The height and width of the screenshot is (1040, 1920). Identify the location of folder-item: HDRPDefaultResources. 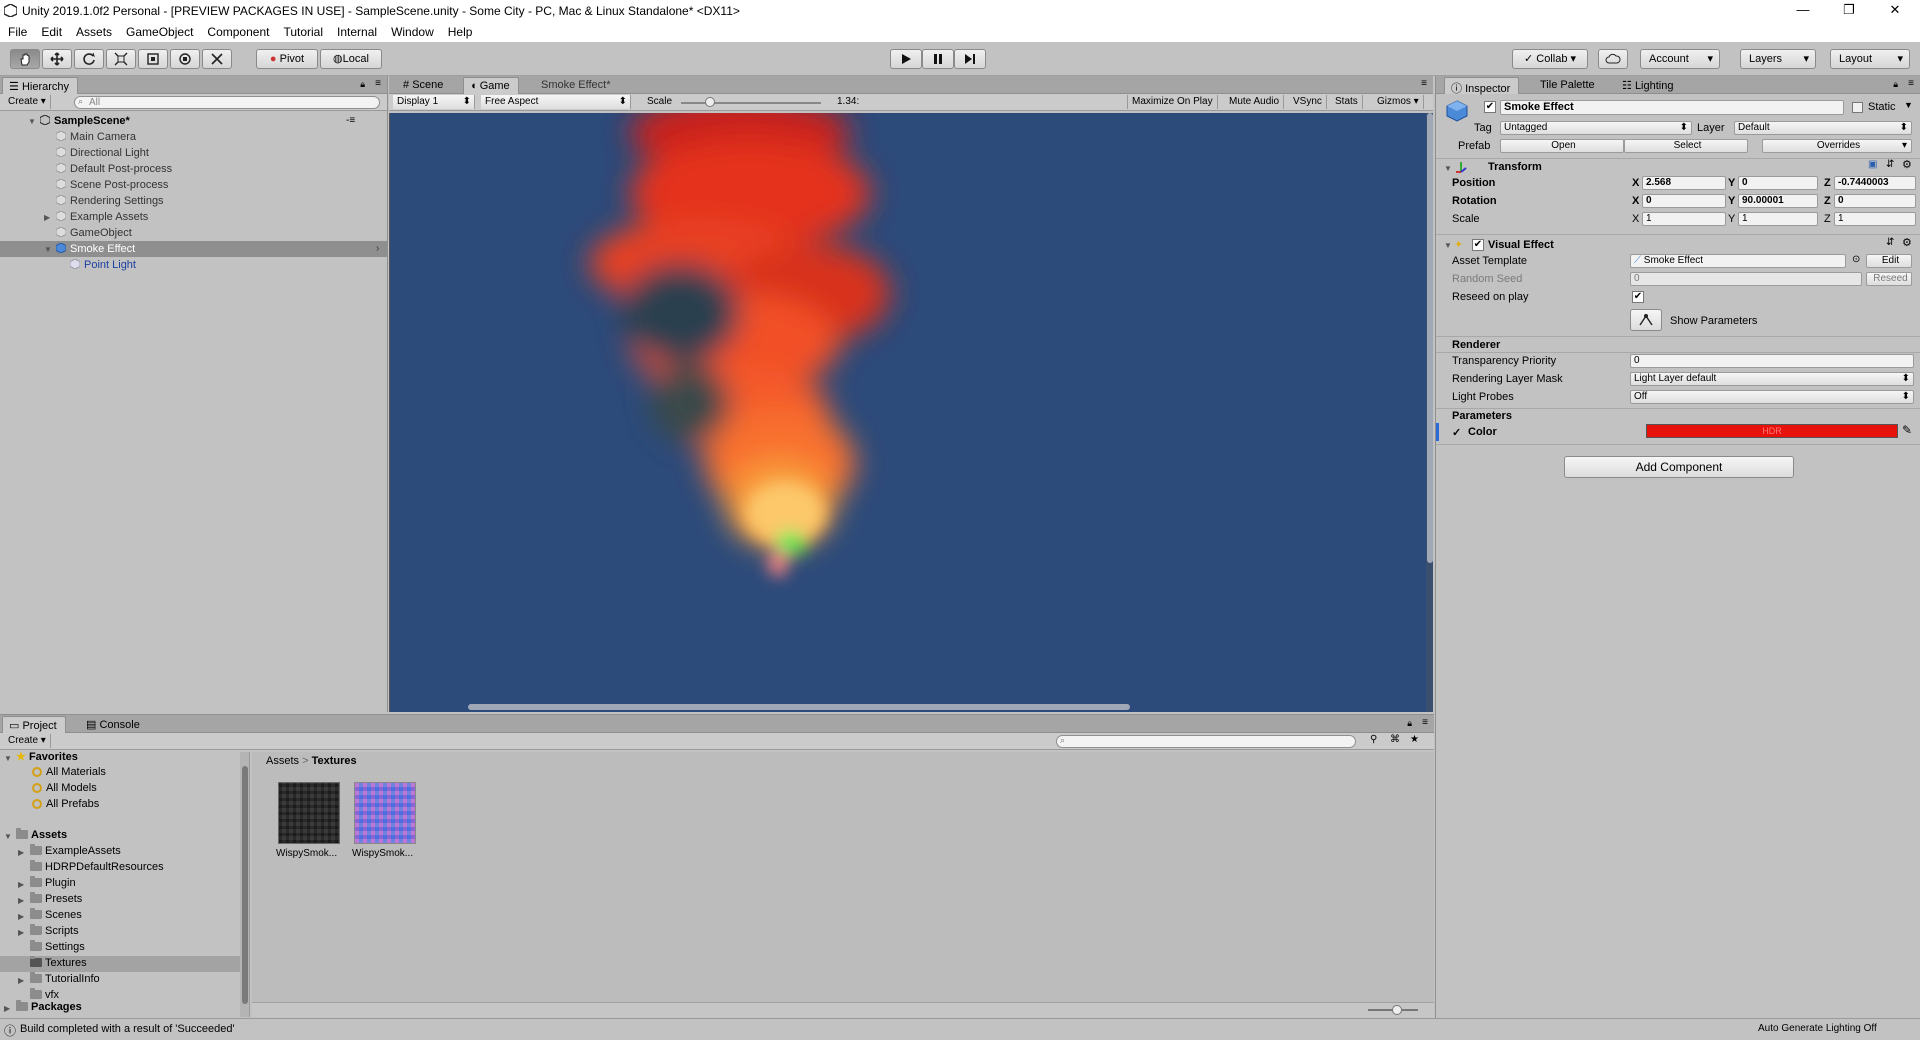
(97, 867).